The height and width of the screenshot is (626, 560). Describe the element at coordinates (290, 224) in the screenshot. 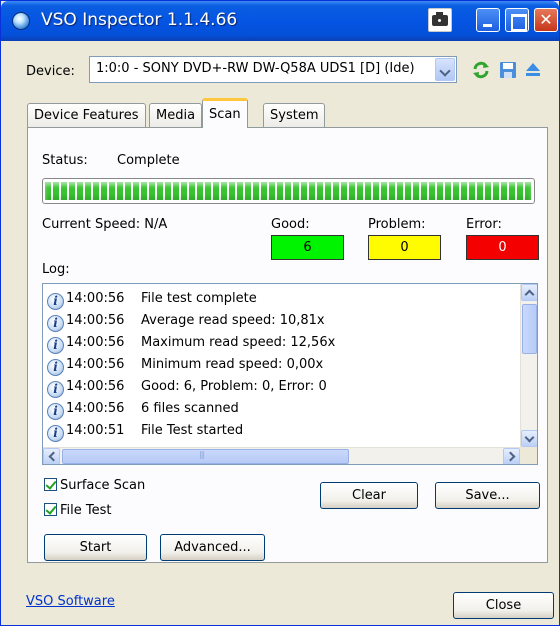

I see `good-label: Good:` at that location.